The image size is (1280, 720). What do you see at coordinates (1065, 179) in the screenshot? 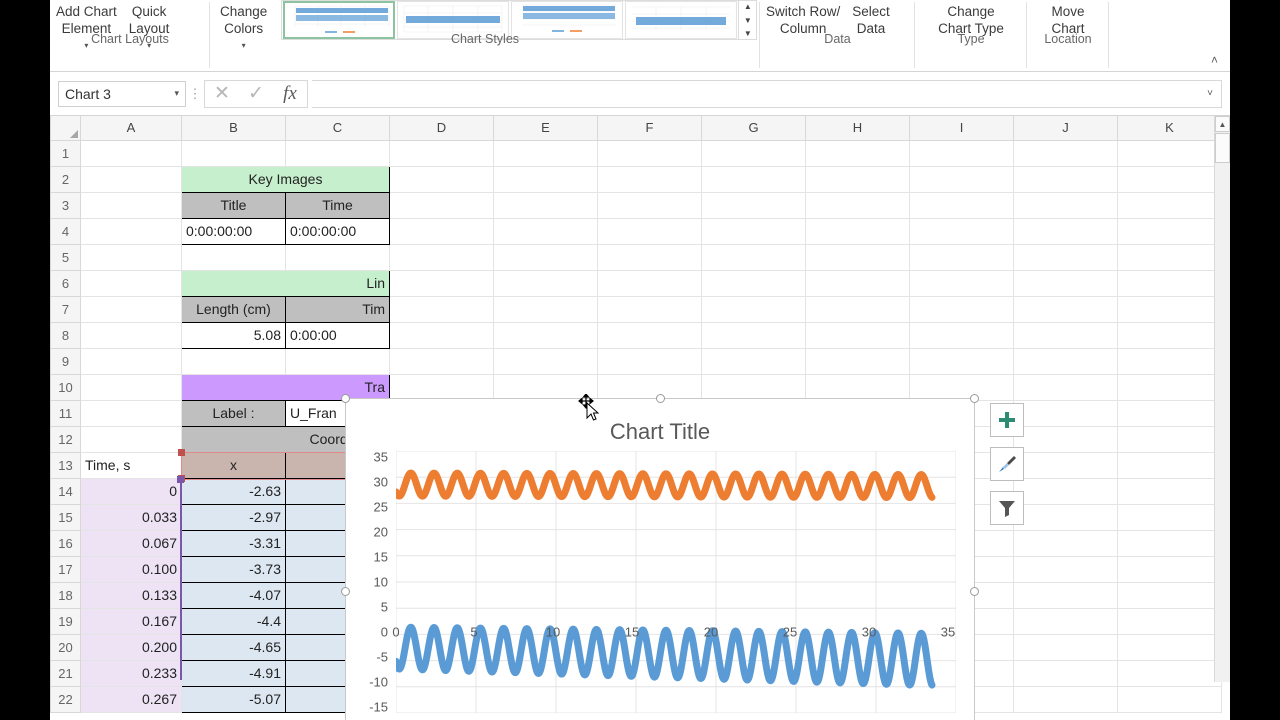
I see `cell-J2` at bounding box center [1065, 179].